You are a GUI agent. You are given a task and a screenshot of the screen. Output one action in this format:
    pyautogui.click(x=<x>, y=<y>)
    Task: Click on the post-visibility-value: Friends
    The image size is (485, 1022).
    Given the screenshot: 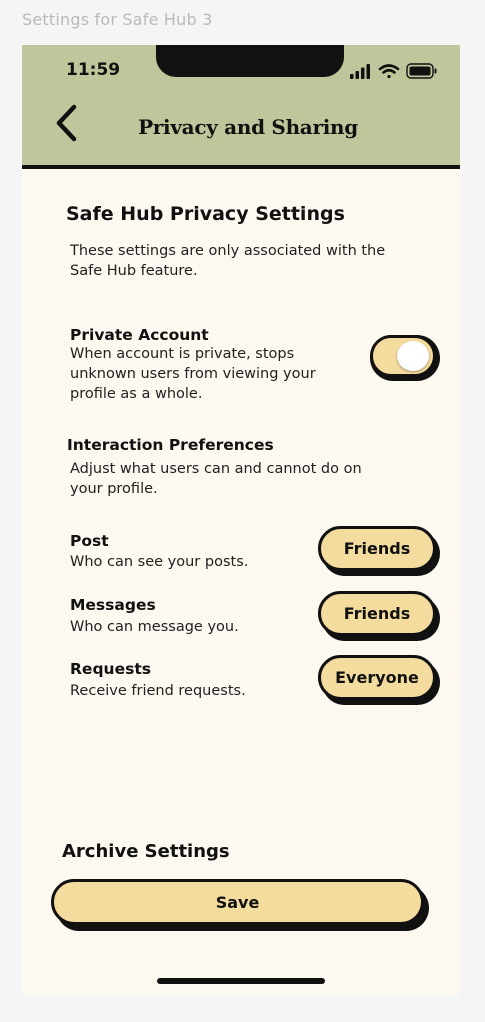 What is the action you would take?
    pyautogui.click(x=377, y=548)
    